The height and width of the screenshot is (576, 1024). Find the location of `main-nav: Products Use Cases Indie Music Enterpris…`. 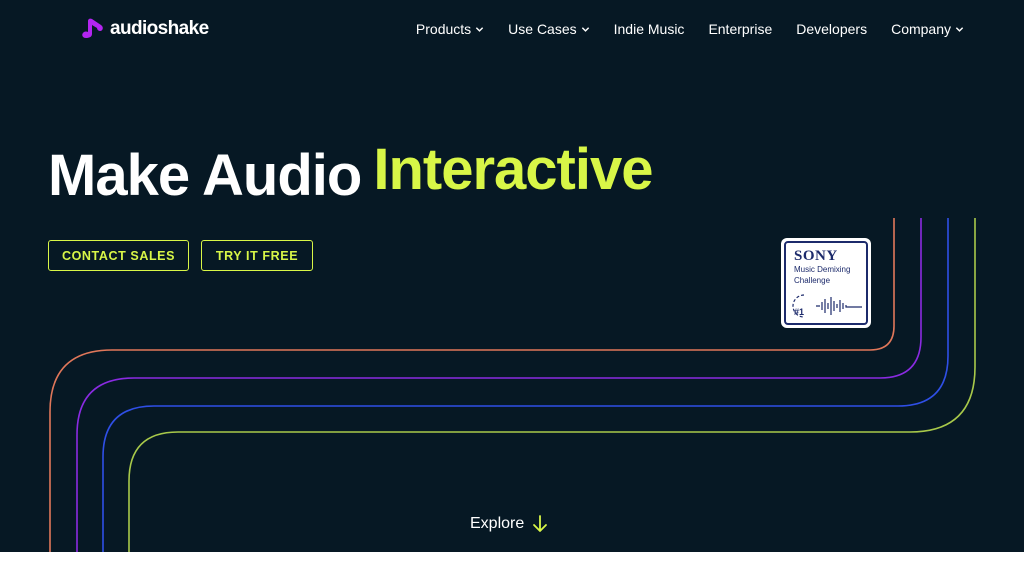

main-nav: Products Use Cases Indie Music Enterpris… is located at coordinates (690, 29).